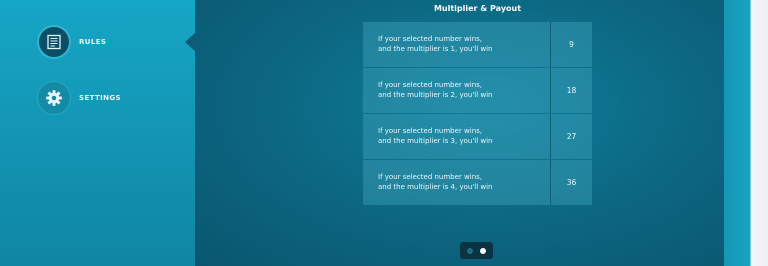  What do you see at coordinates (435, 94) in the screenshot?
I see `description-line: and the multiplier is 2, you'll win` at bounding box center [435, 94].